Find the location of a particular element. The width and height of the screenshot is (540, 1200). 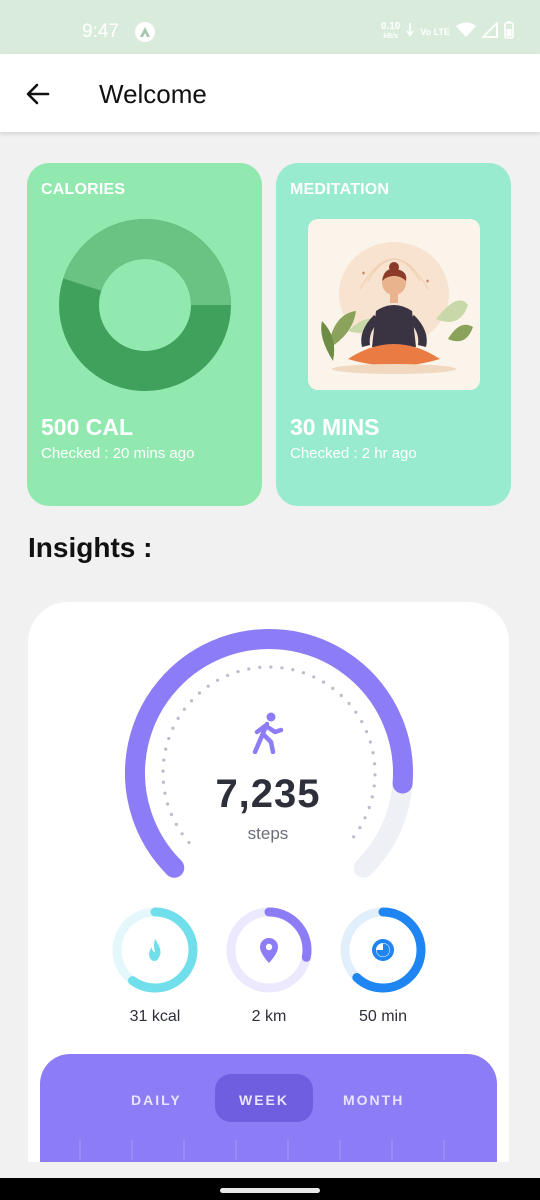

app-notification-icon is located at coordinates (145, 32).